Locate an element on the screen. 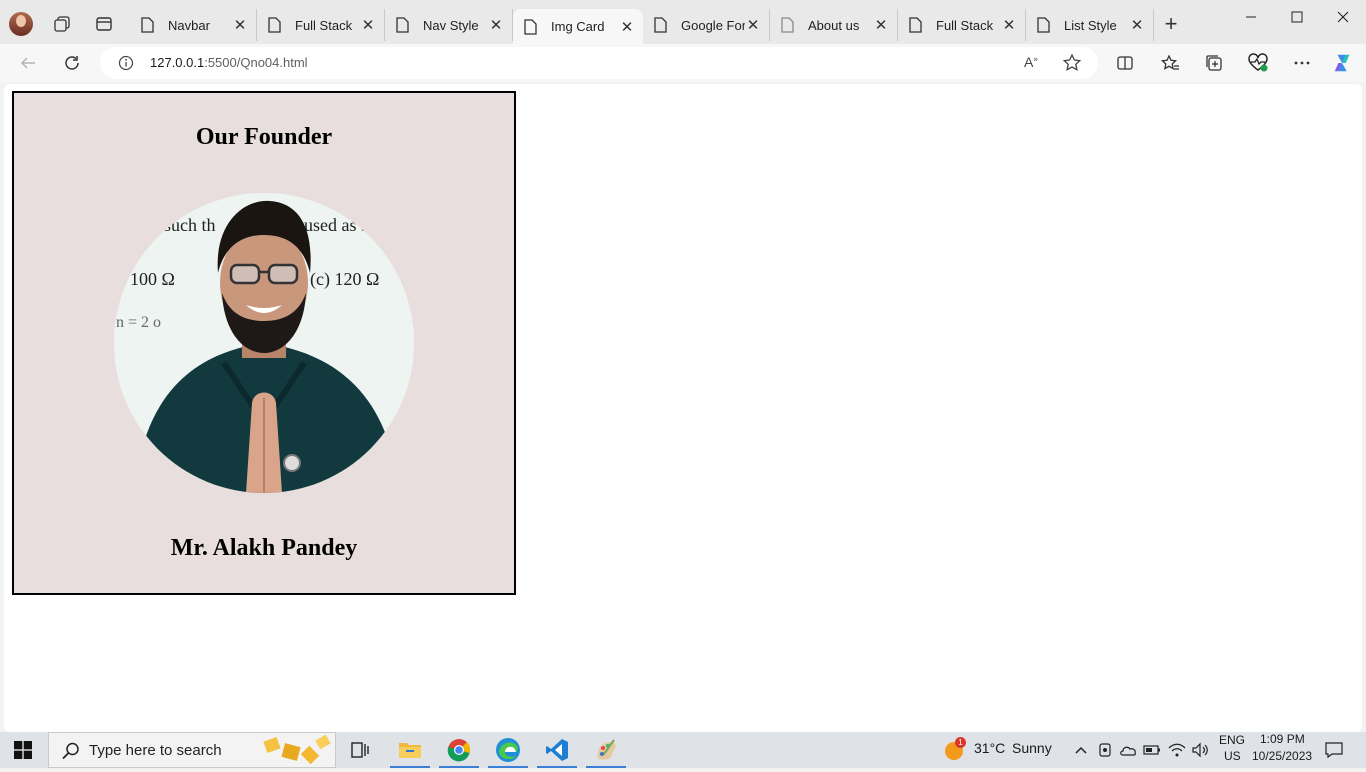 Image resolution: width=1366 pixels, height=772 pixels. search-placeholder: Type here to search is located at coordinates (155, 750).